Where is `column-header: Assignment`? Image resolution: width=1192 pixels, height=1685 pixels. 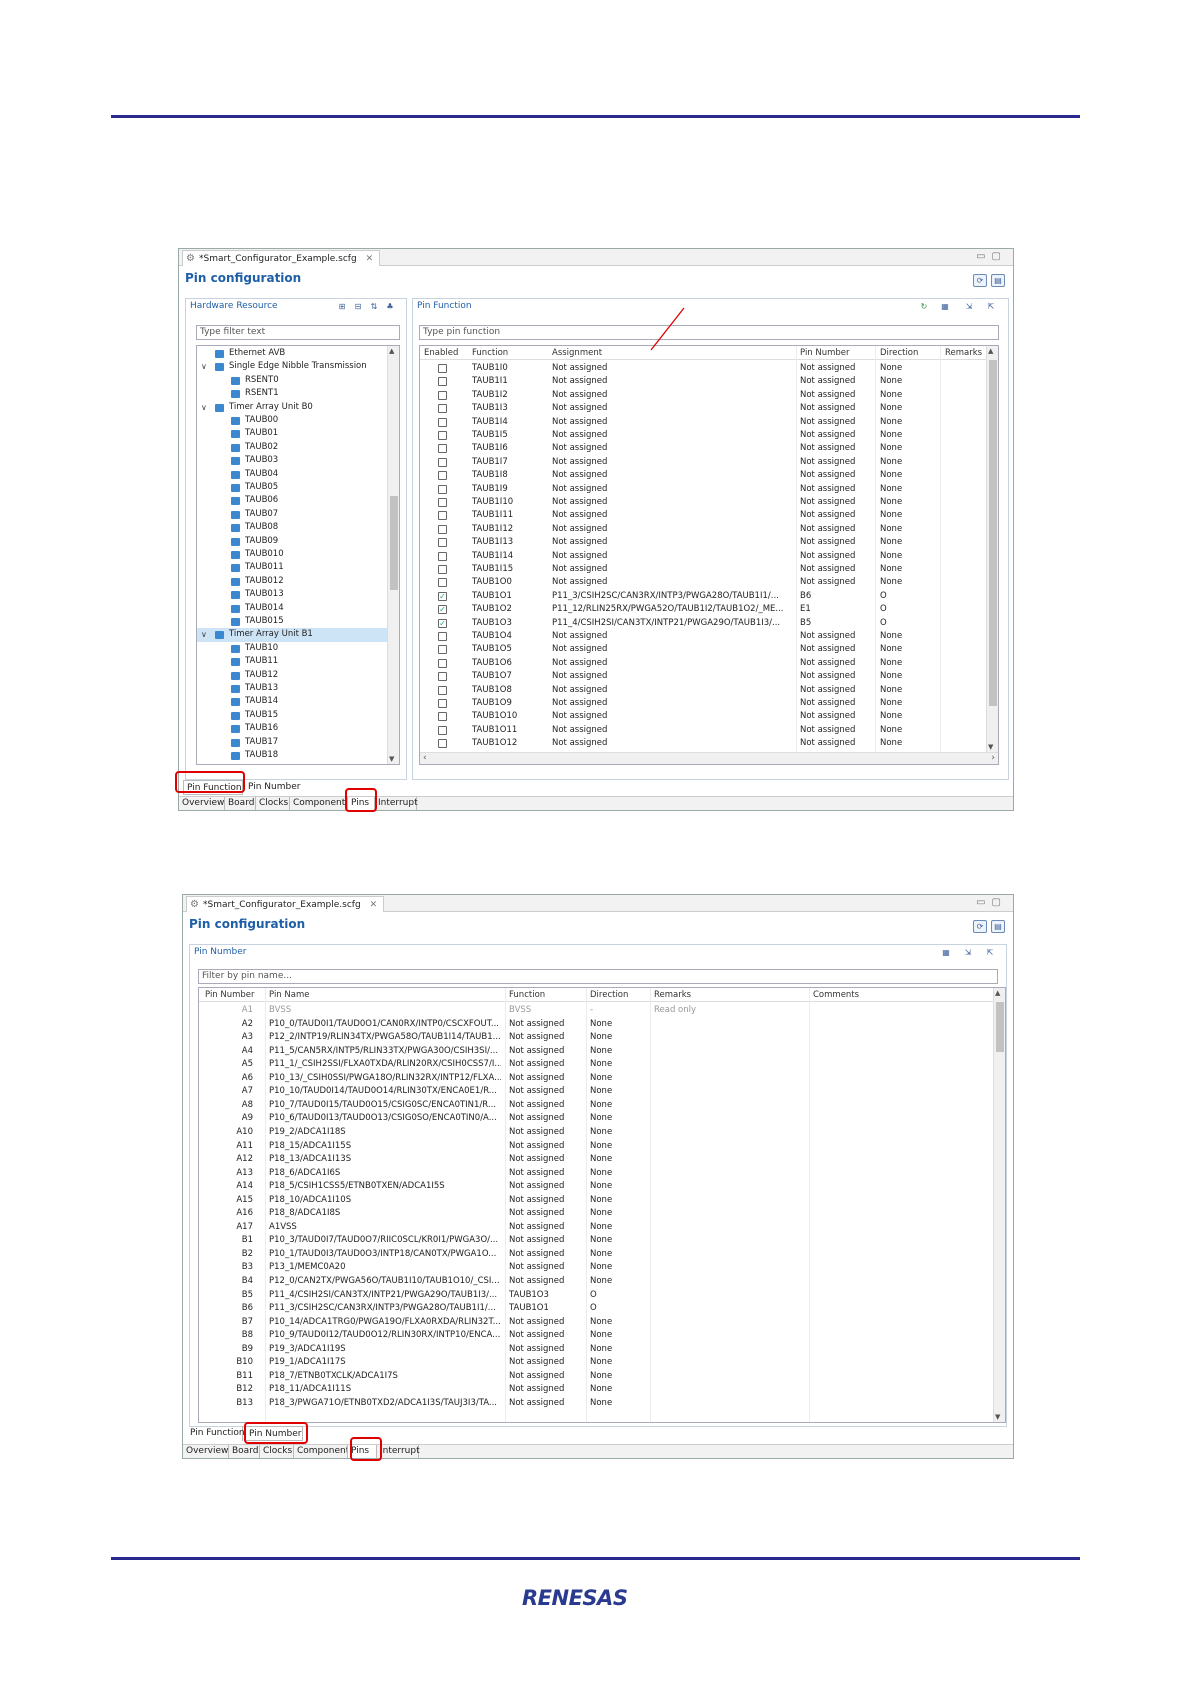
column-header: Assignment is located at coordinates (652, 353).